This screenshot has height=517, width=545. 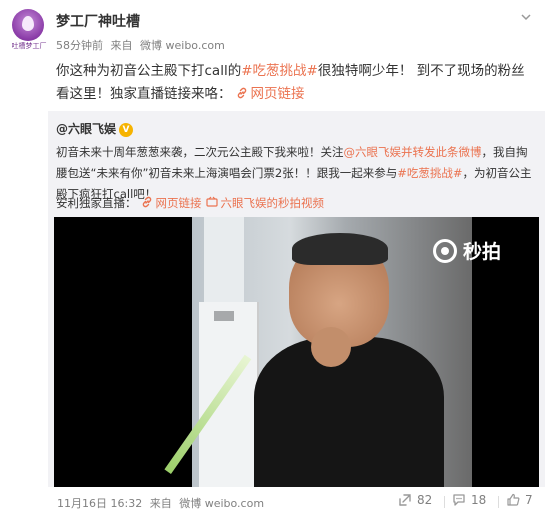 What do you see at coordinates (277, 94) in the screenshot?
I see `post-web-link-label: 网页链接` at bounding box center [277, 94].